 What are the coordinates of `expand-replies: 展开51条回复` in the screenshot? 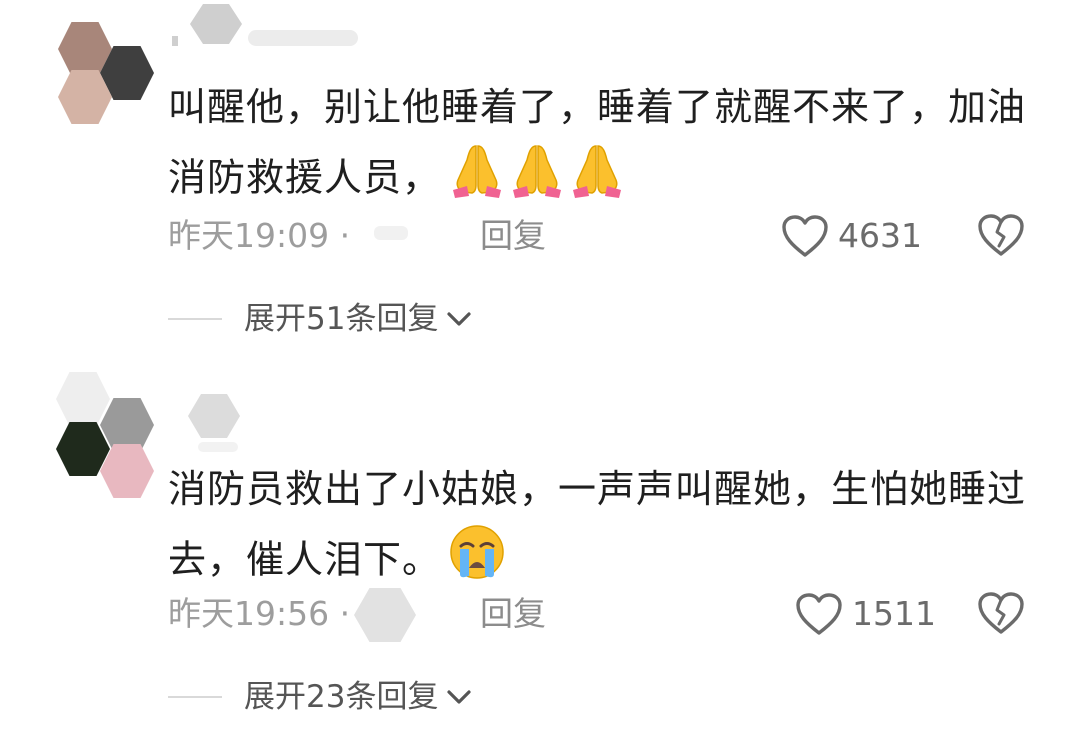 It's located at (320, 319).